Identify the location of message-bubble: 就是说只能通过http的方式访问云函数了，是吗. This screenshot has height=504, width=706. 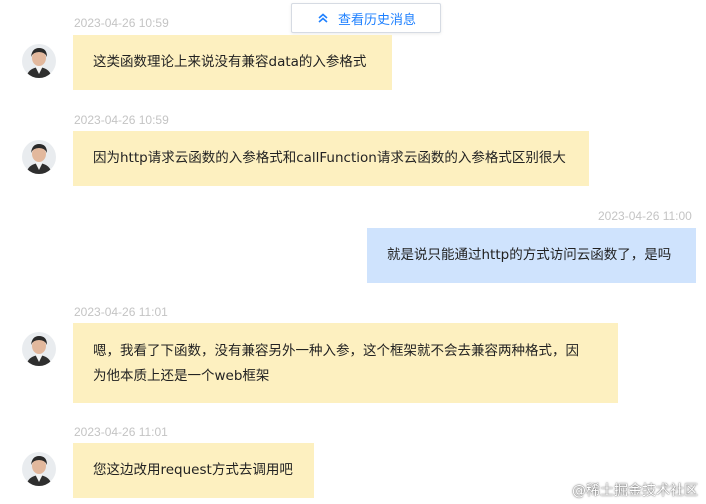
(531, 255).